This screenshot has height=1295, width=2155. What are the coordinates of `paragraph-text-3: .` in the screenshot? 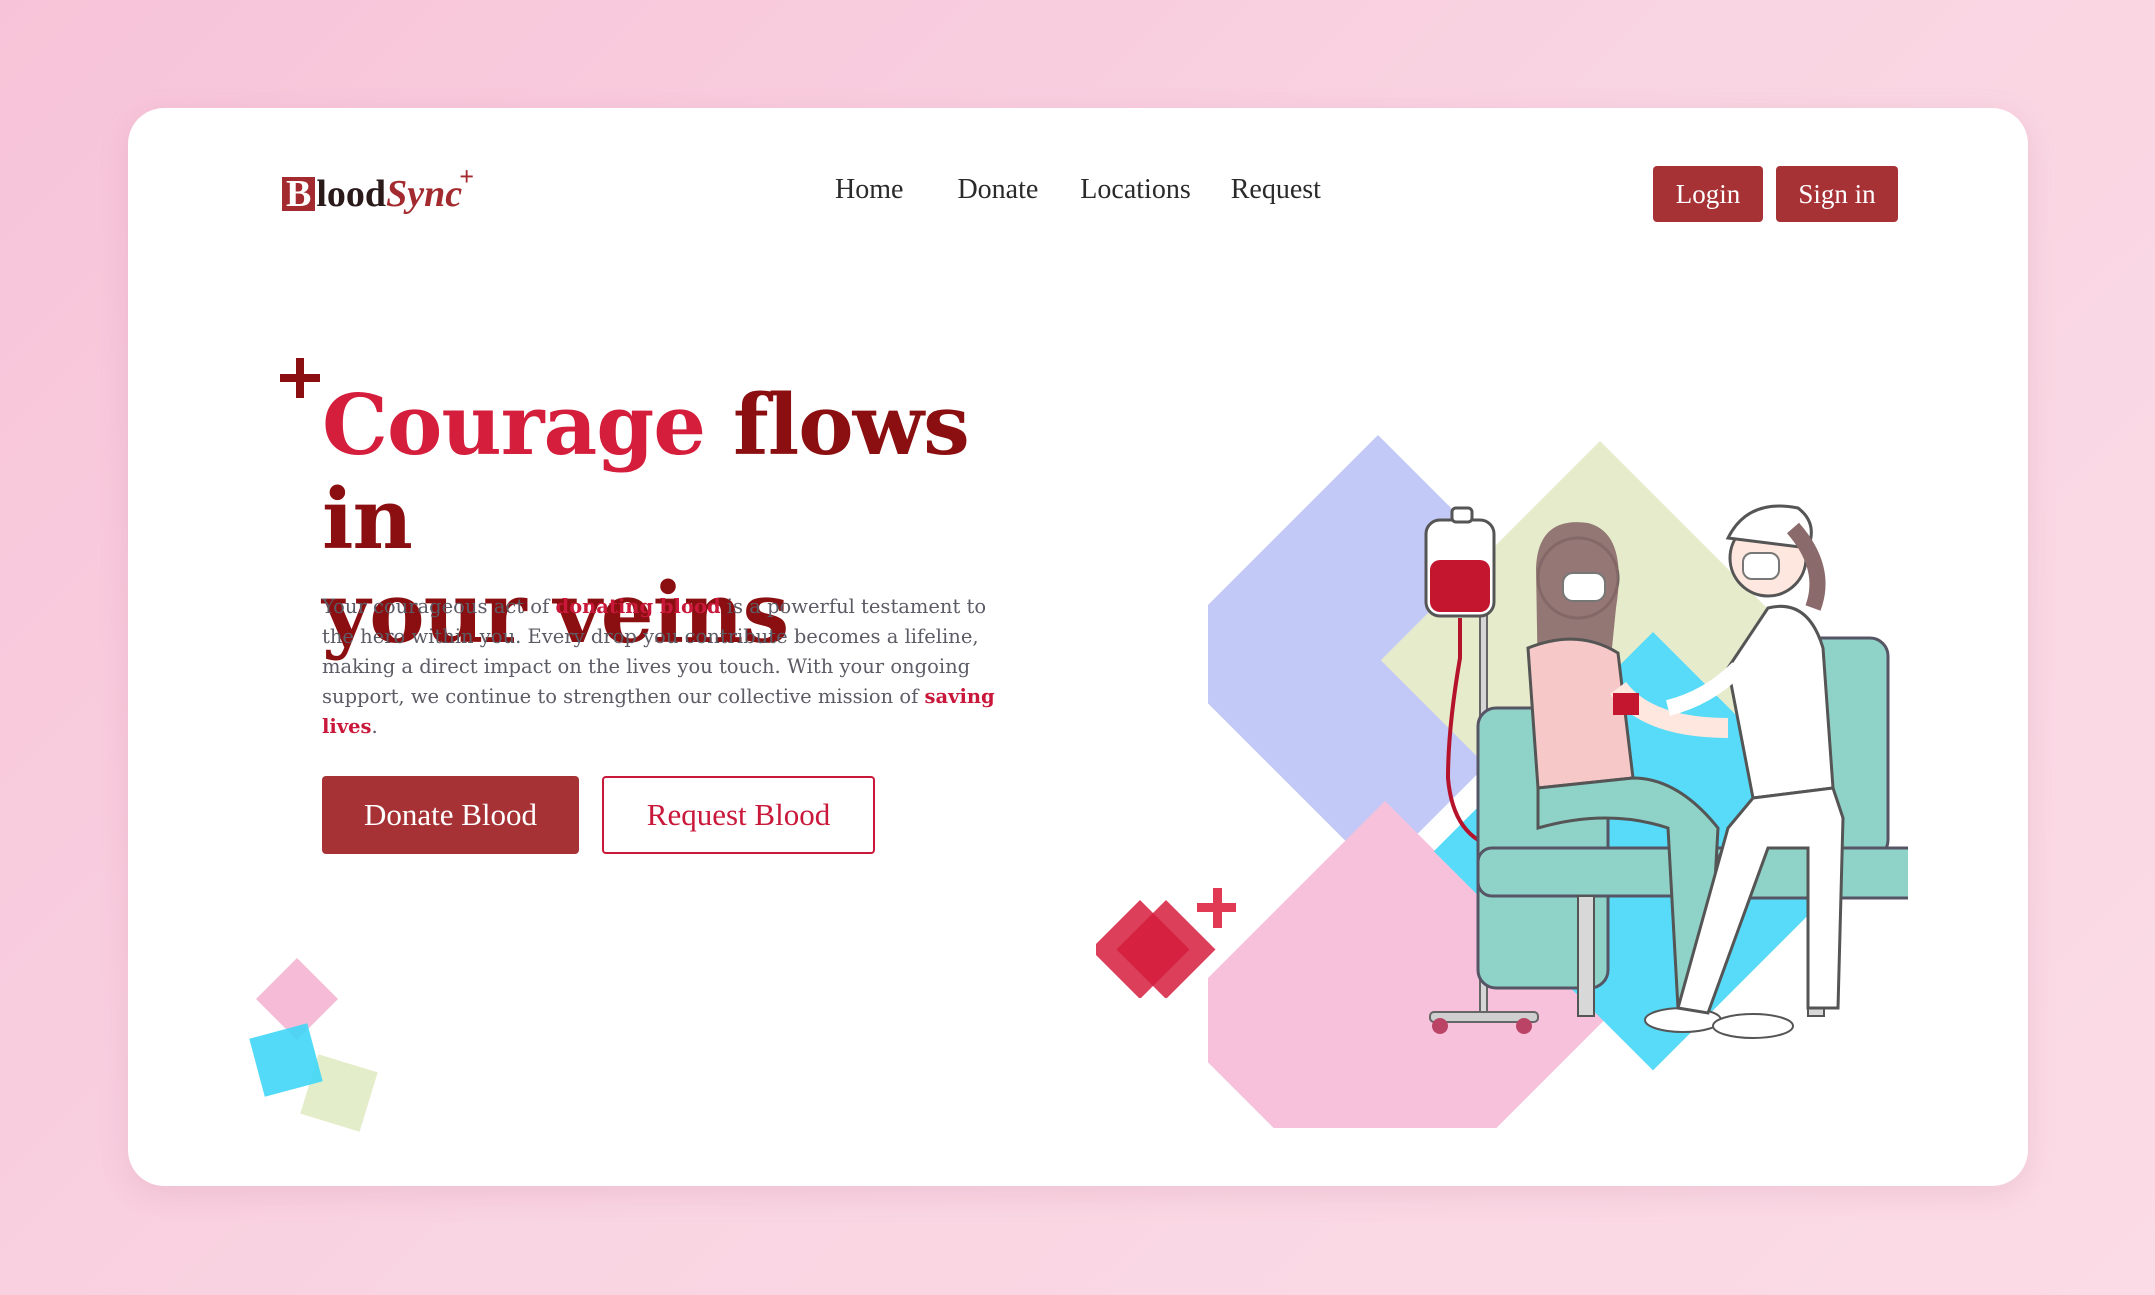 It's located at (374, 726).